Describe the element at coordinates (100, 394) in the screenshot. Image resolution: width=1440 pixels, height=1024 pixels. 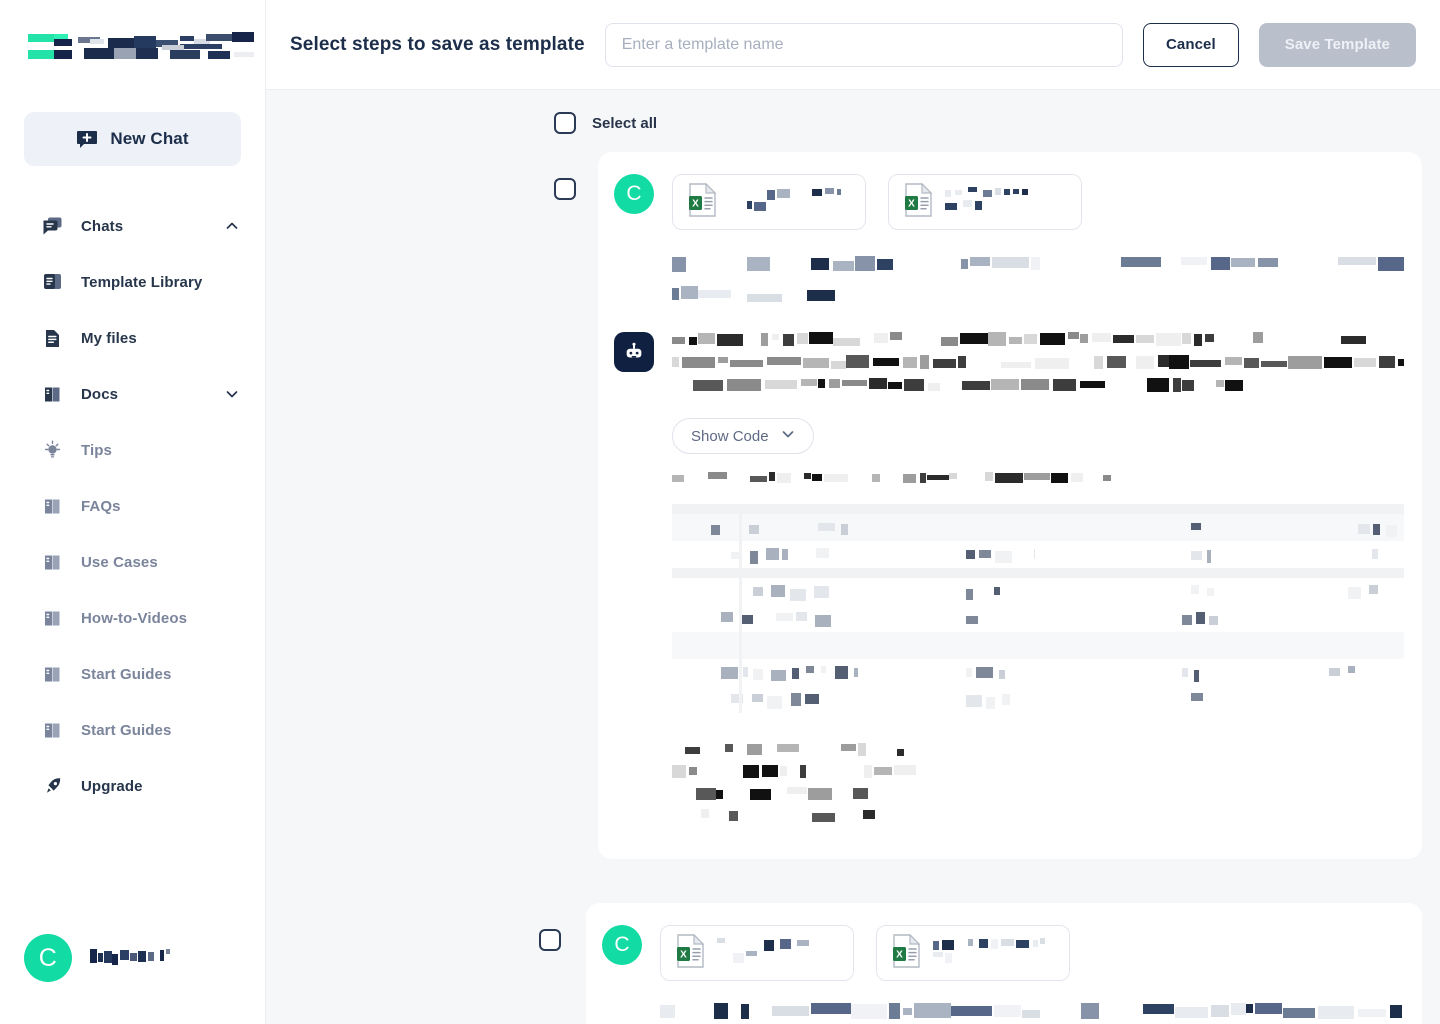
I see `sidebar-item-label: Docs` at that location.